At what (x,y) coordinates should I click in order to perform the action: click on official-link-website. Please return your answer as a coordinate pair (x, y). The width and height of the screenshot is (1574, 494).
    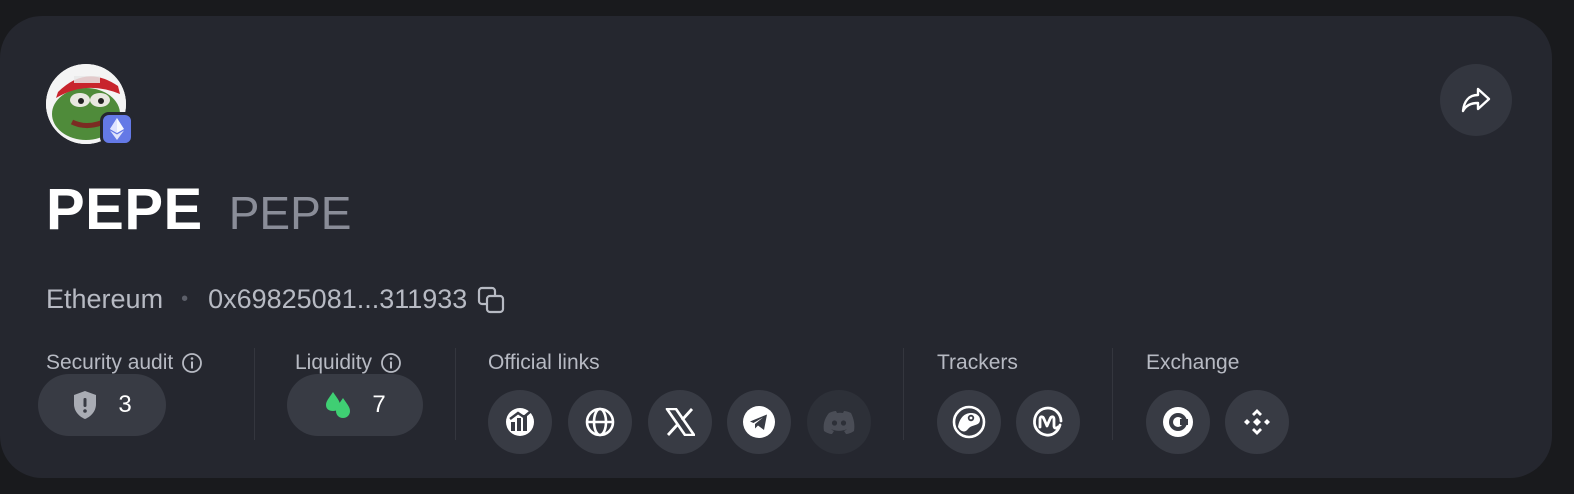
    Looking at the image, I should click on (600, 422).